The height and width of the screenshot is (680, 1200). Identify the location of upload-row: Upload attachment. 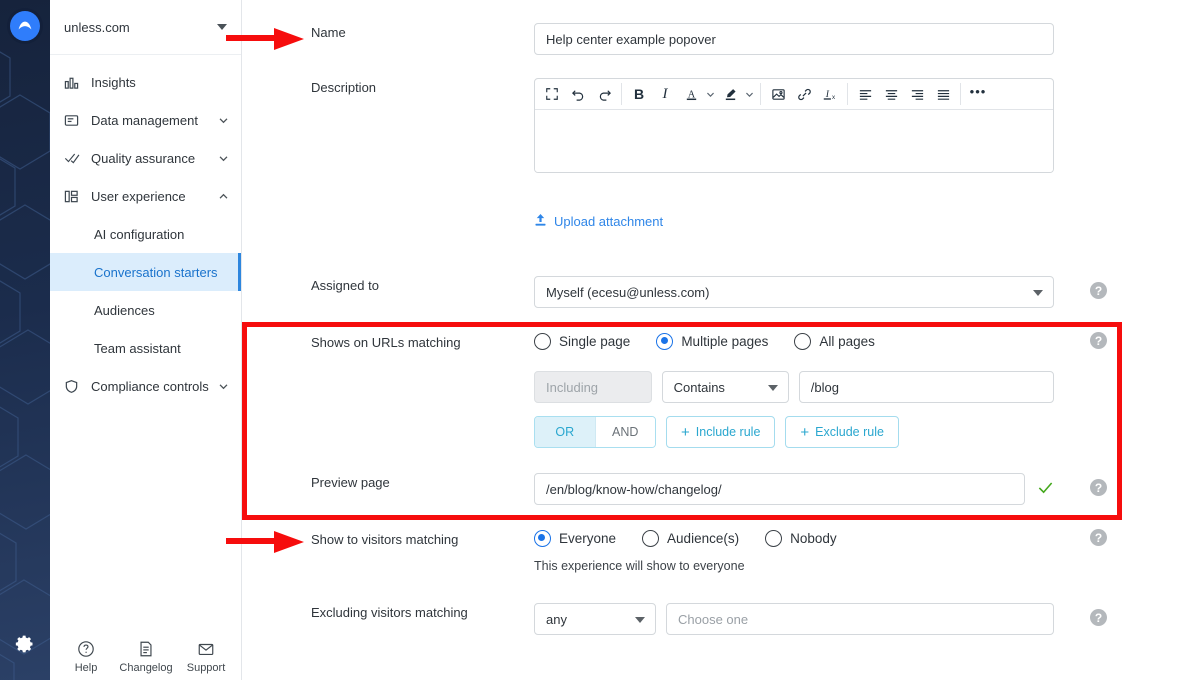
(721, 221).